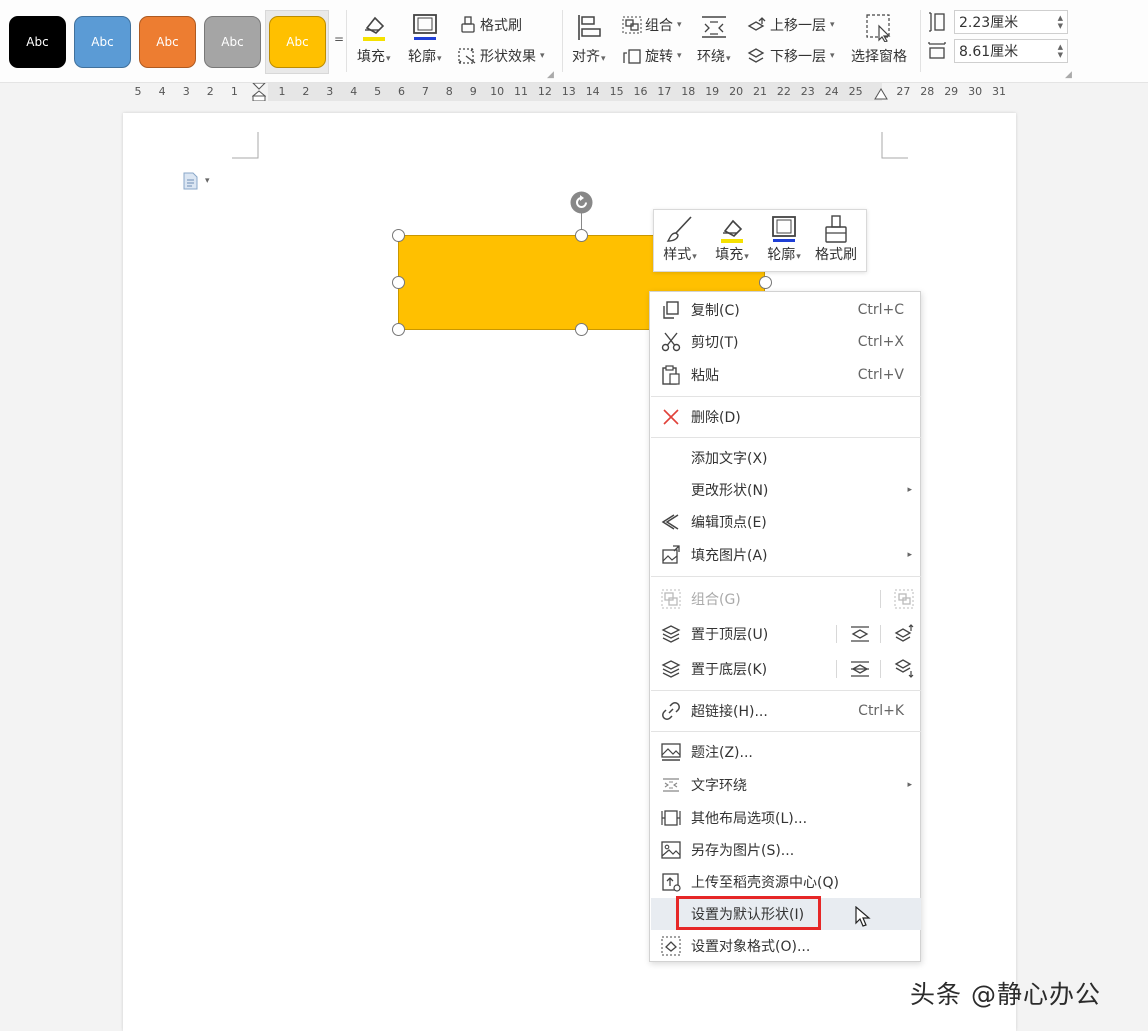 This screenshot has width=1148, height=1031. What do you see at coordinates (786, 458) in the screenshot?
I see `menu-item-add-text: 添加文字(X)` at bounding box center [786, 458].